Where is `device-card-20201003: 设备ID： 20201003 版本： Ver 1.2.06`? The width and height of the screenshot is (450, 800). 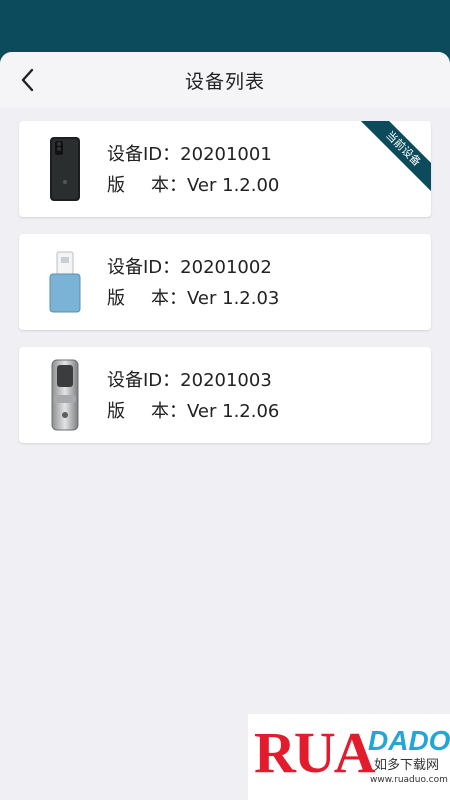 device-card-20201003: 设备ID： 20201003 版本： Ver 1.2.06 is located at coordinates (225, 395).